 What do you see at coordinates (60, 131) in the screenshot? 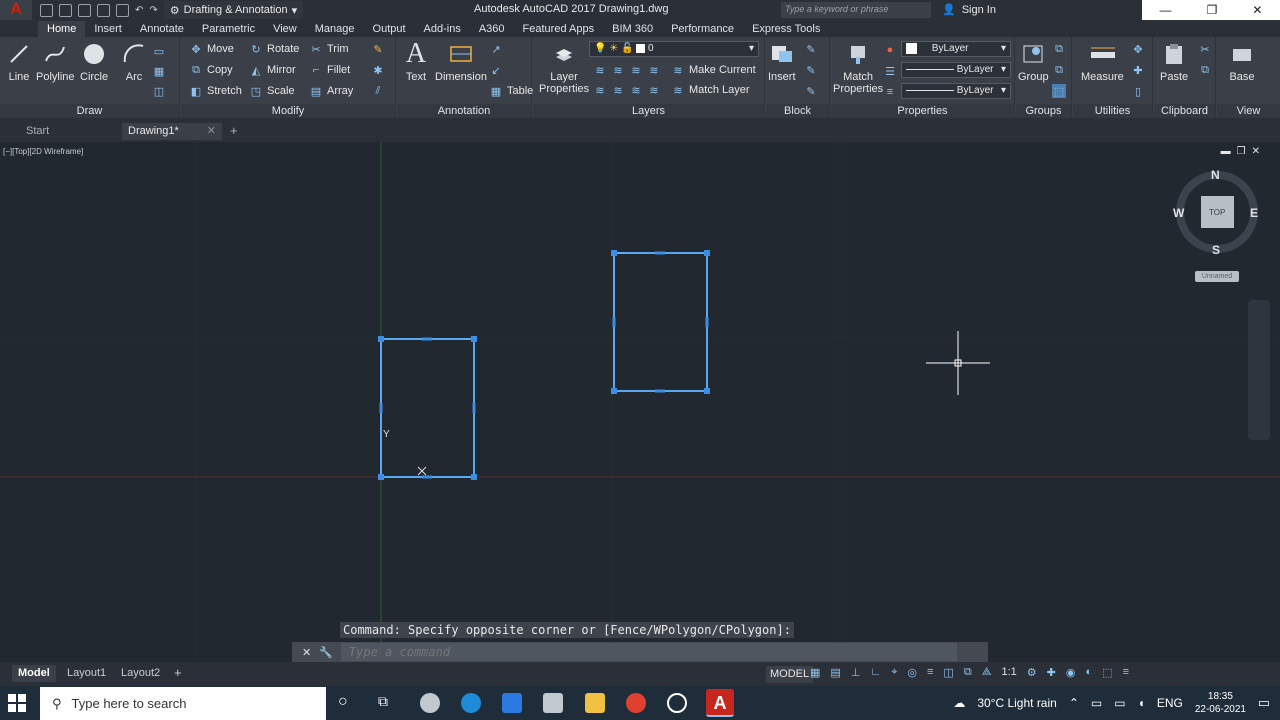
I see `tab-start: Start` at bounding box center [60, 131].